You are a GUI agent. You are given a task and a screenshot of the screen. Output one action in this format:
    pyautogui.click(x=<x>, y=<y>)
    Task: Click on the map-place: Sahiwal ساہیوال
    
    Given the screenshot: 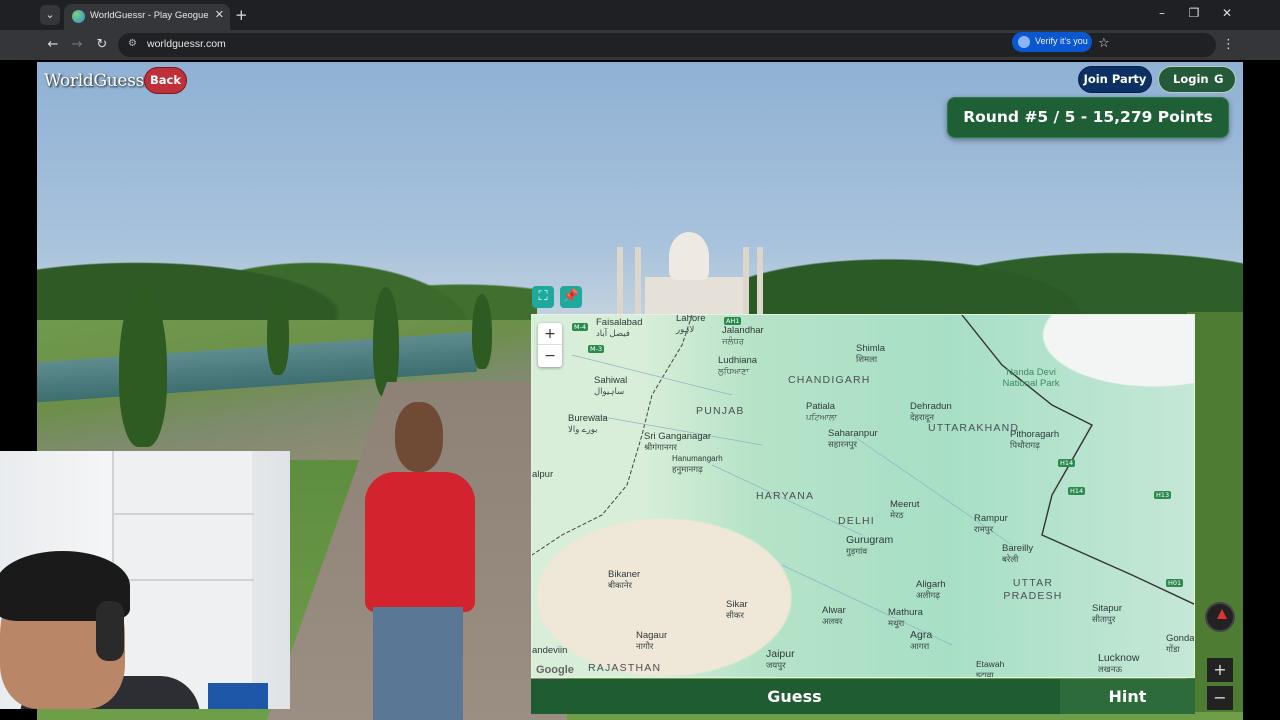 What is the action you would take?
    pyautogui.click(x=611, y=385)
    